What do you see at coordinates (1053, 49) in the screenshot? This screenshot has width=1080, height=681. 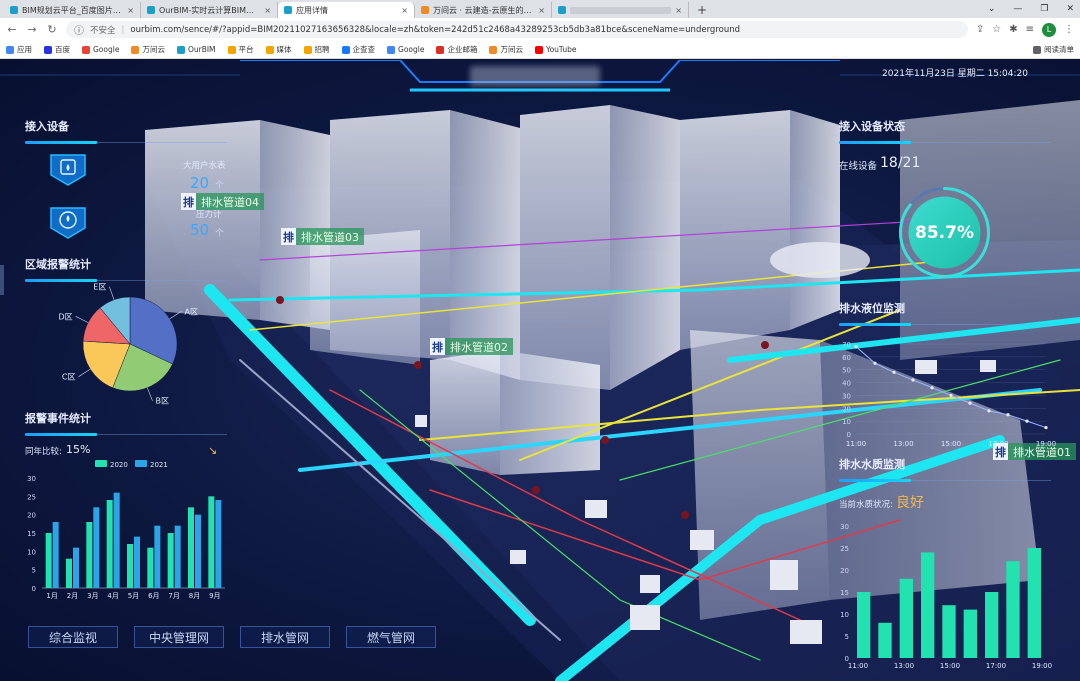 I see `reading-list: 阅读清单` at bounding box center [1053, 49].